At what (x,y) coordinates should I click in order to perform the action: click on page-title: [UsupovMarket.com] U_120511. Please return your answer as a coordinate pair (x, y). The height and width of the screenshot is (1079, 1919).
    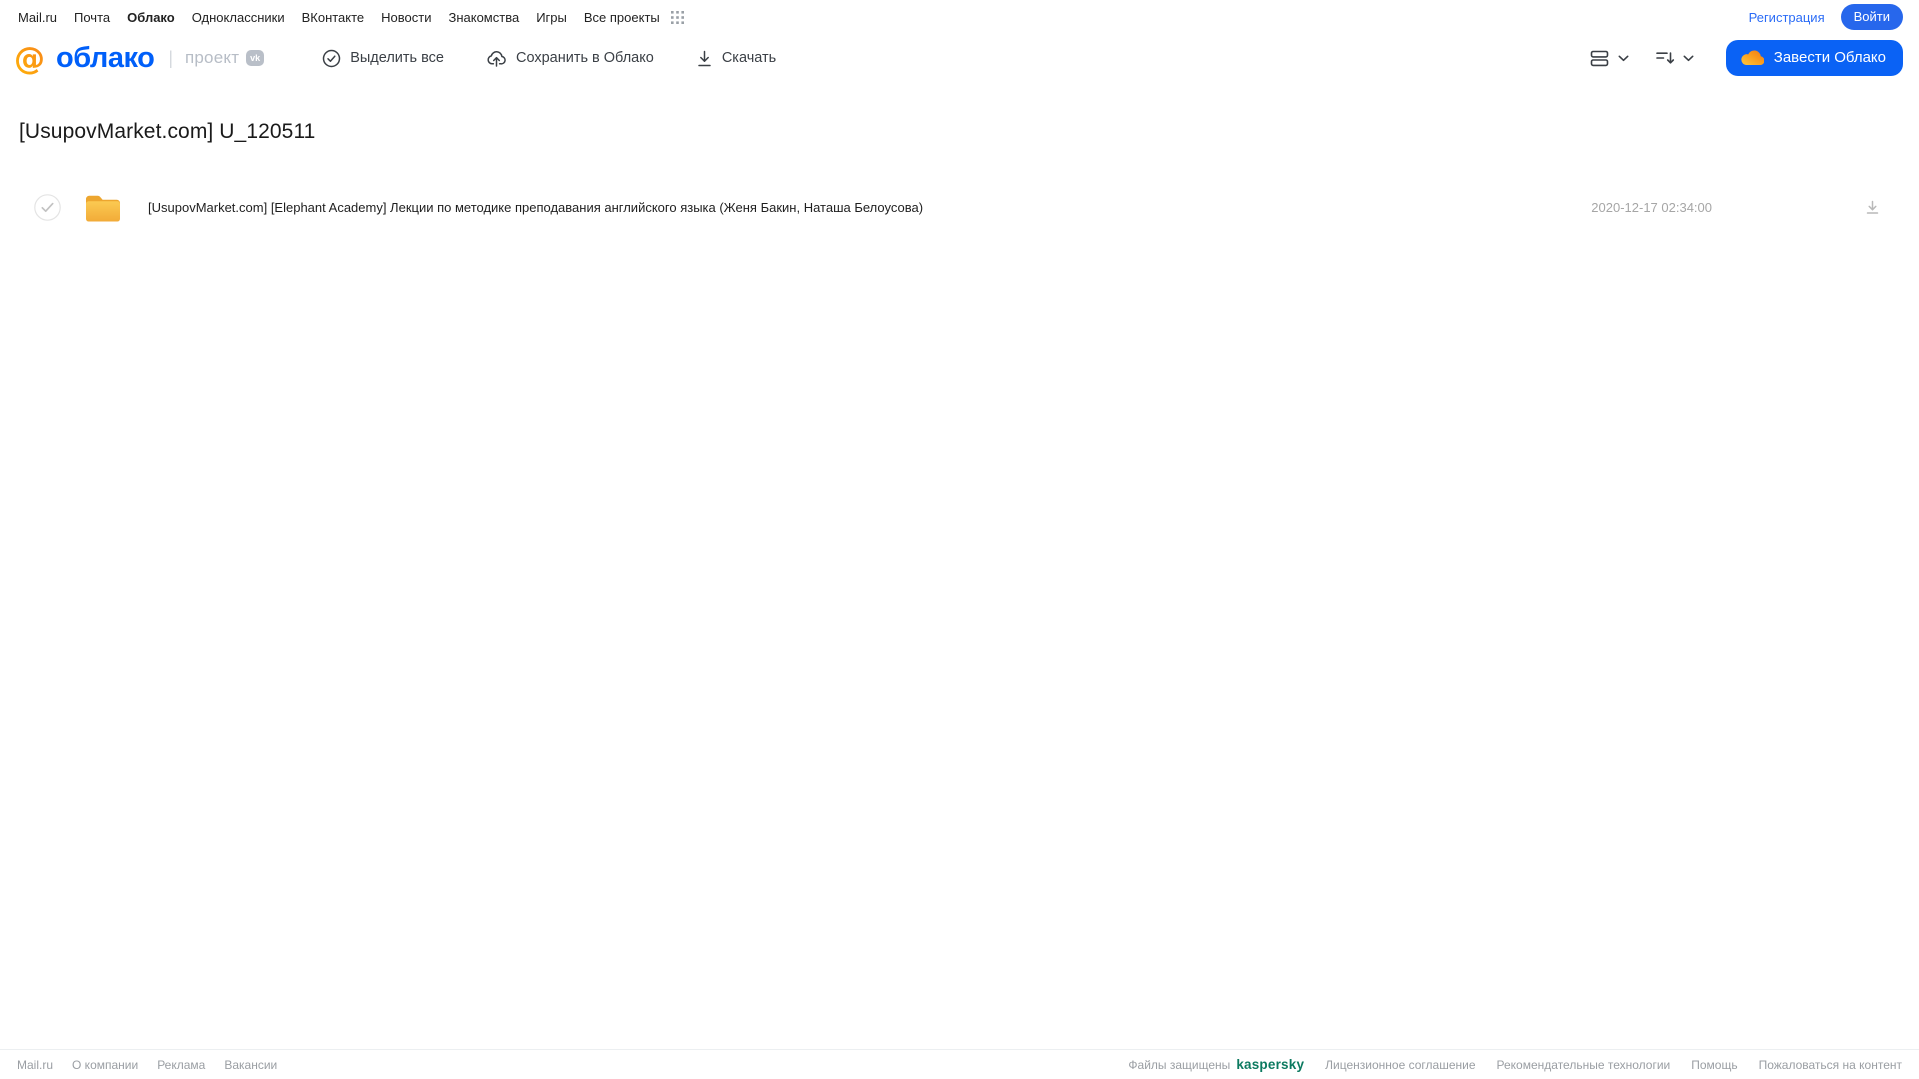
    Looking at the image, I should click on (167, 131).